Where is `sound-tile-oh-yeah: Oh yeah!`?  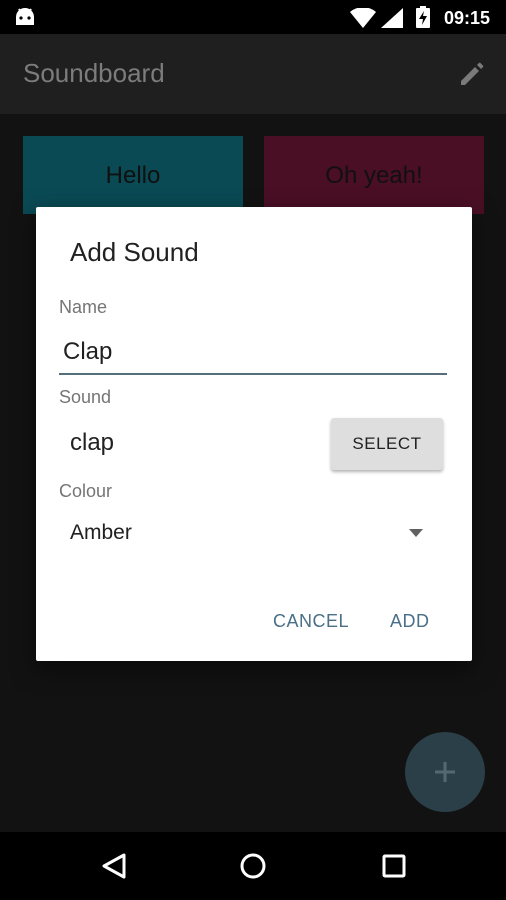
sound-tile-oh-yeah: Oh yeah! is located at coordinates (374, 175).